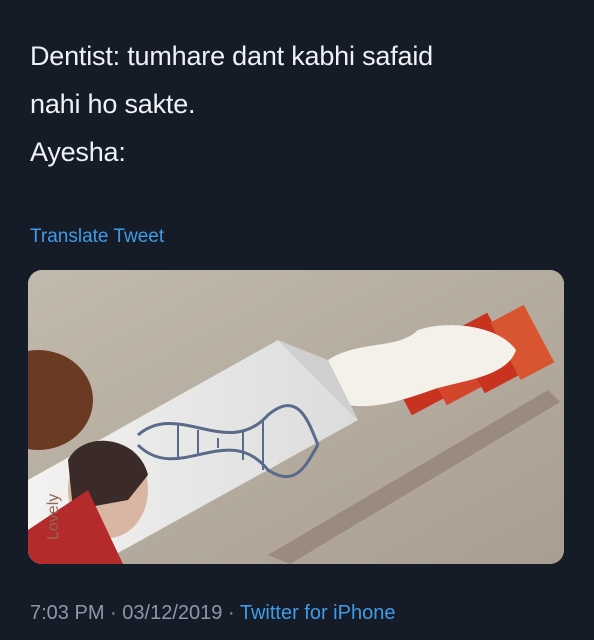  Describe the element at coordinates (231, 56) in the screenshot. I see `tweet-line-1: Dentist: tumhare dant kabhi safaid` at that location.